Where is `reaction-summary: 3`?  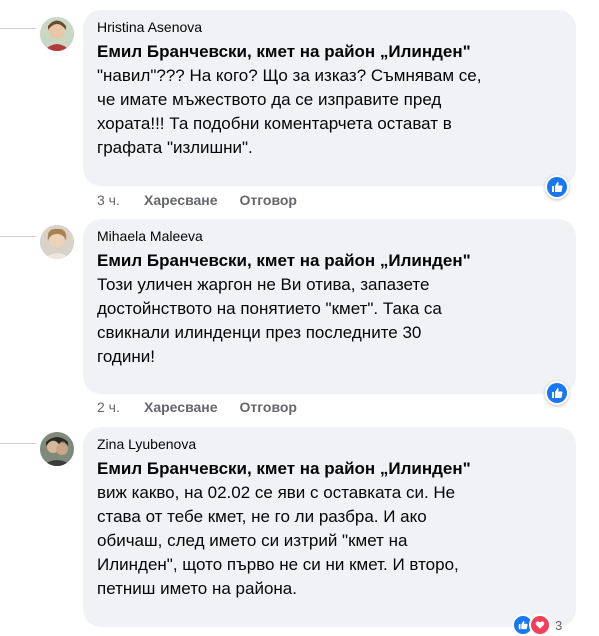 reaction-summary: 3 is located at coordinates (537, 625).